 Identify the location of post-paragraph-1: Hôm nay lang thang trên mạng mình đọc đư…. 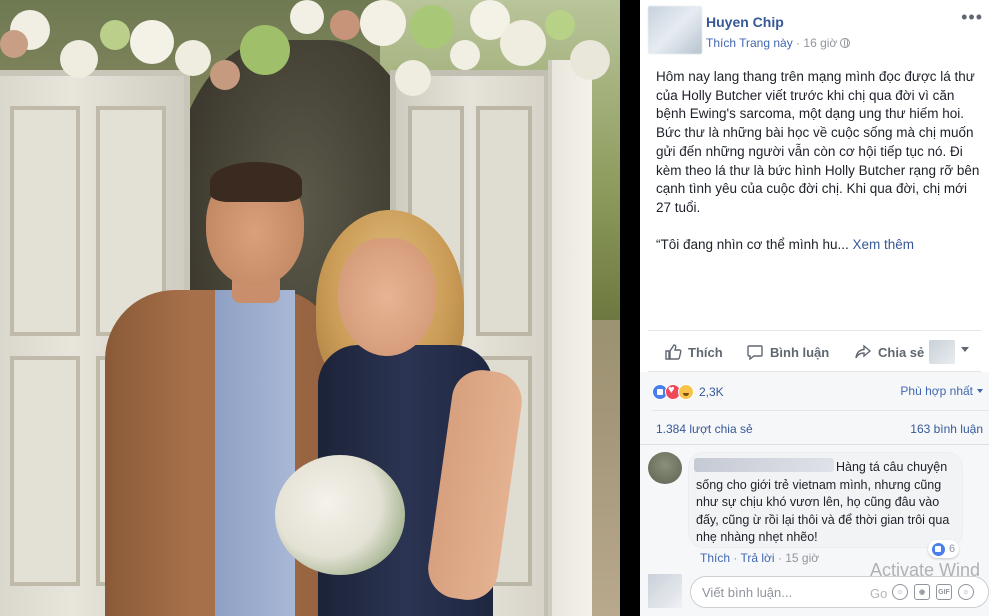
(818, 142).